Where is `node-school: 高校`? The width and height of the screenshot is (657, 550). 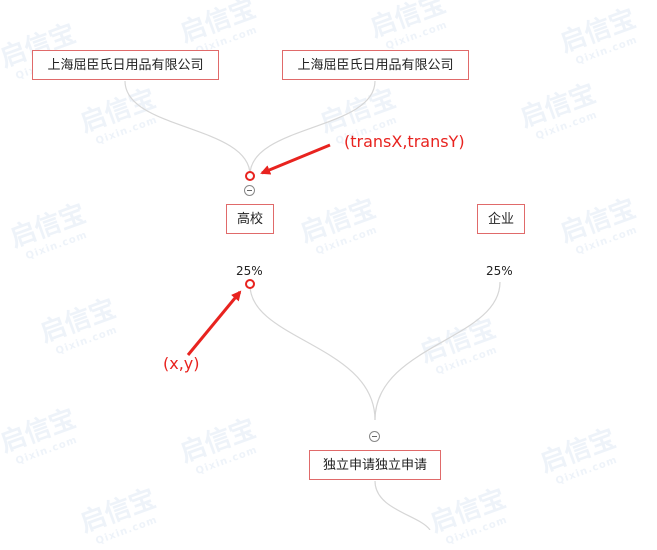
node-school: 高校 is located at coordinates (250, 219).